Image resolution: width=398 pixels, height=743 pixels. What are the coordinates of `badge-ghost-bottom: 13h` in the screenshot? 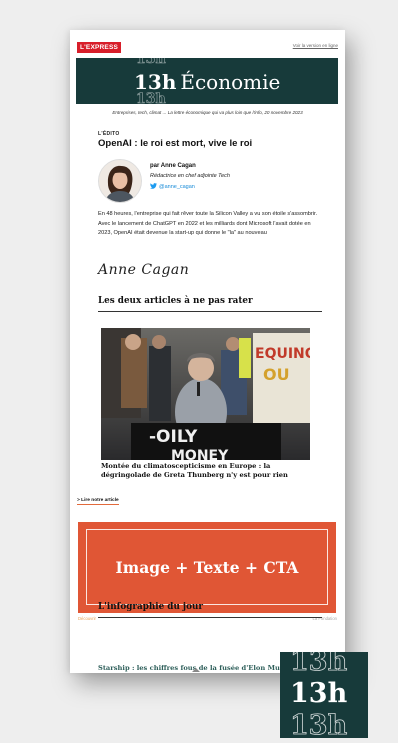 It's located at (319, 724).